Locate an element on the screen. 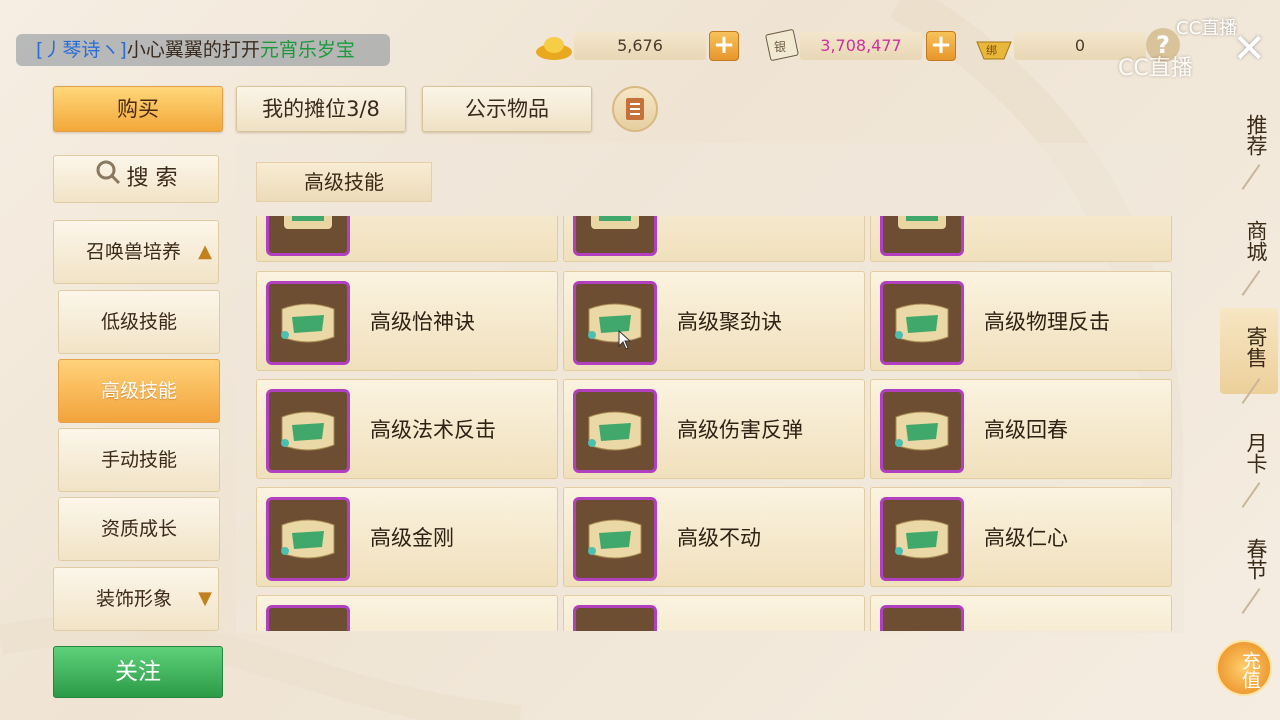  close-icon: ✕ is located at coordinates (1249, 49).